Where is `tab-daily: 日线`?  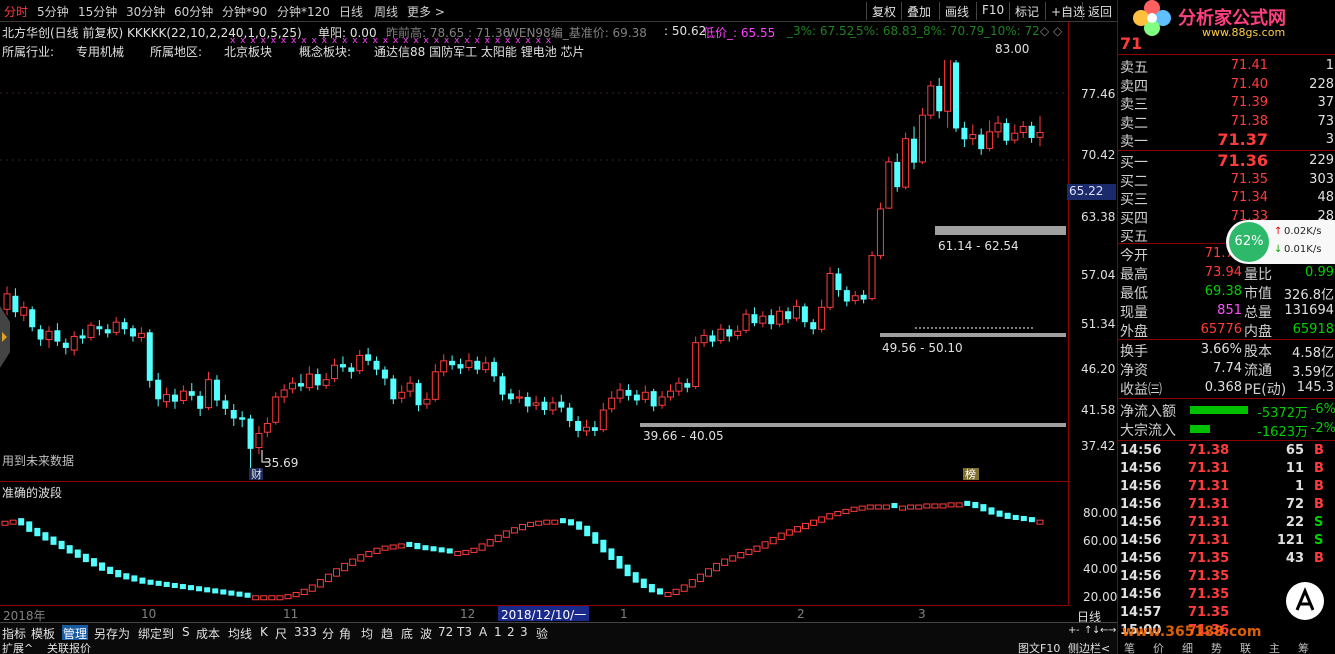
tab-daily: 日线 is located at coordinates (351, 11).